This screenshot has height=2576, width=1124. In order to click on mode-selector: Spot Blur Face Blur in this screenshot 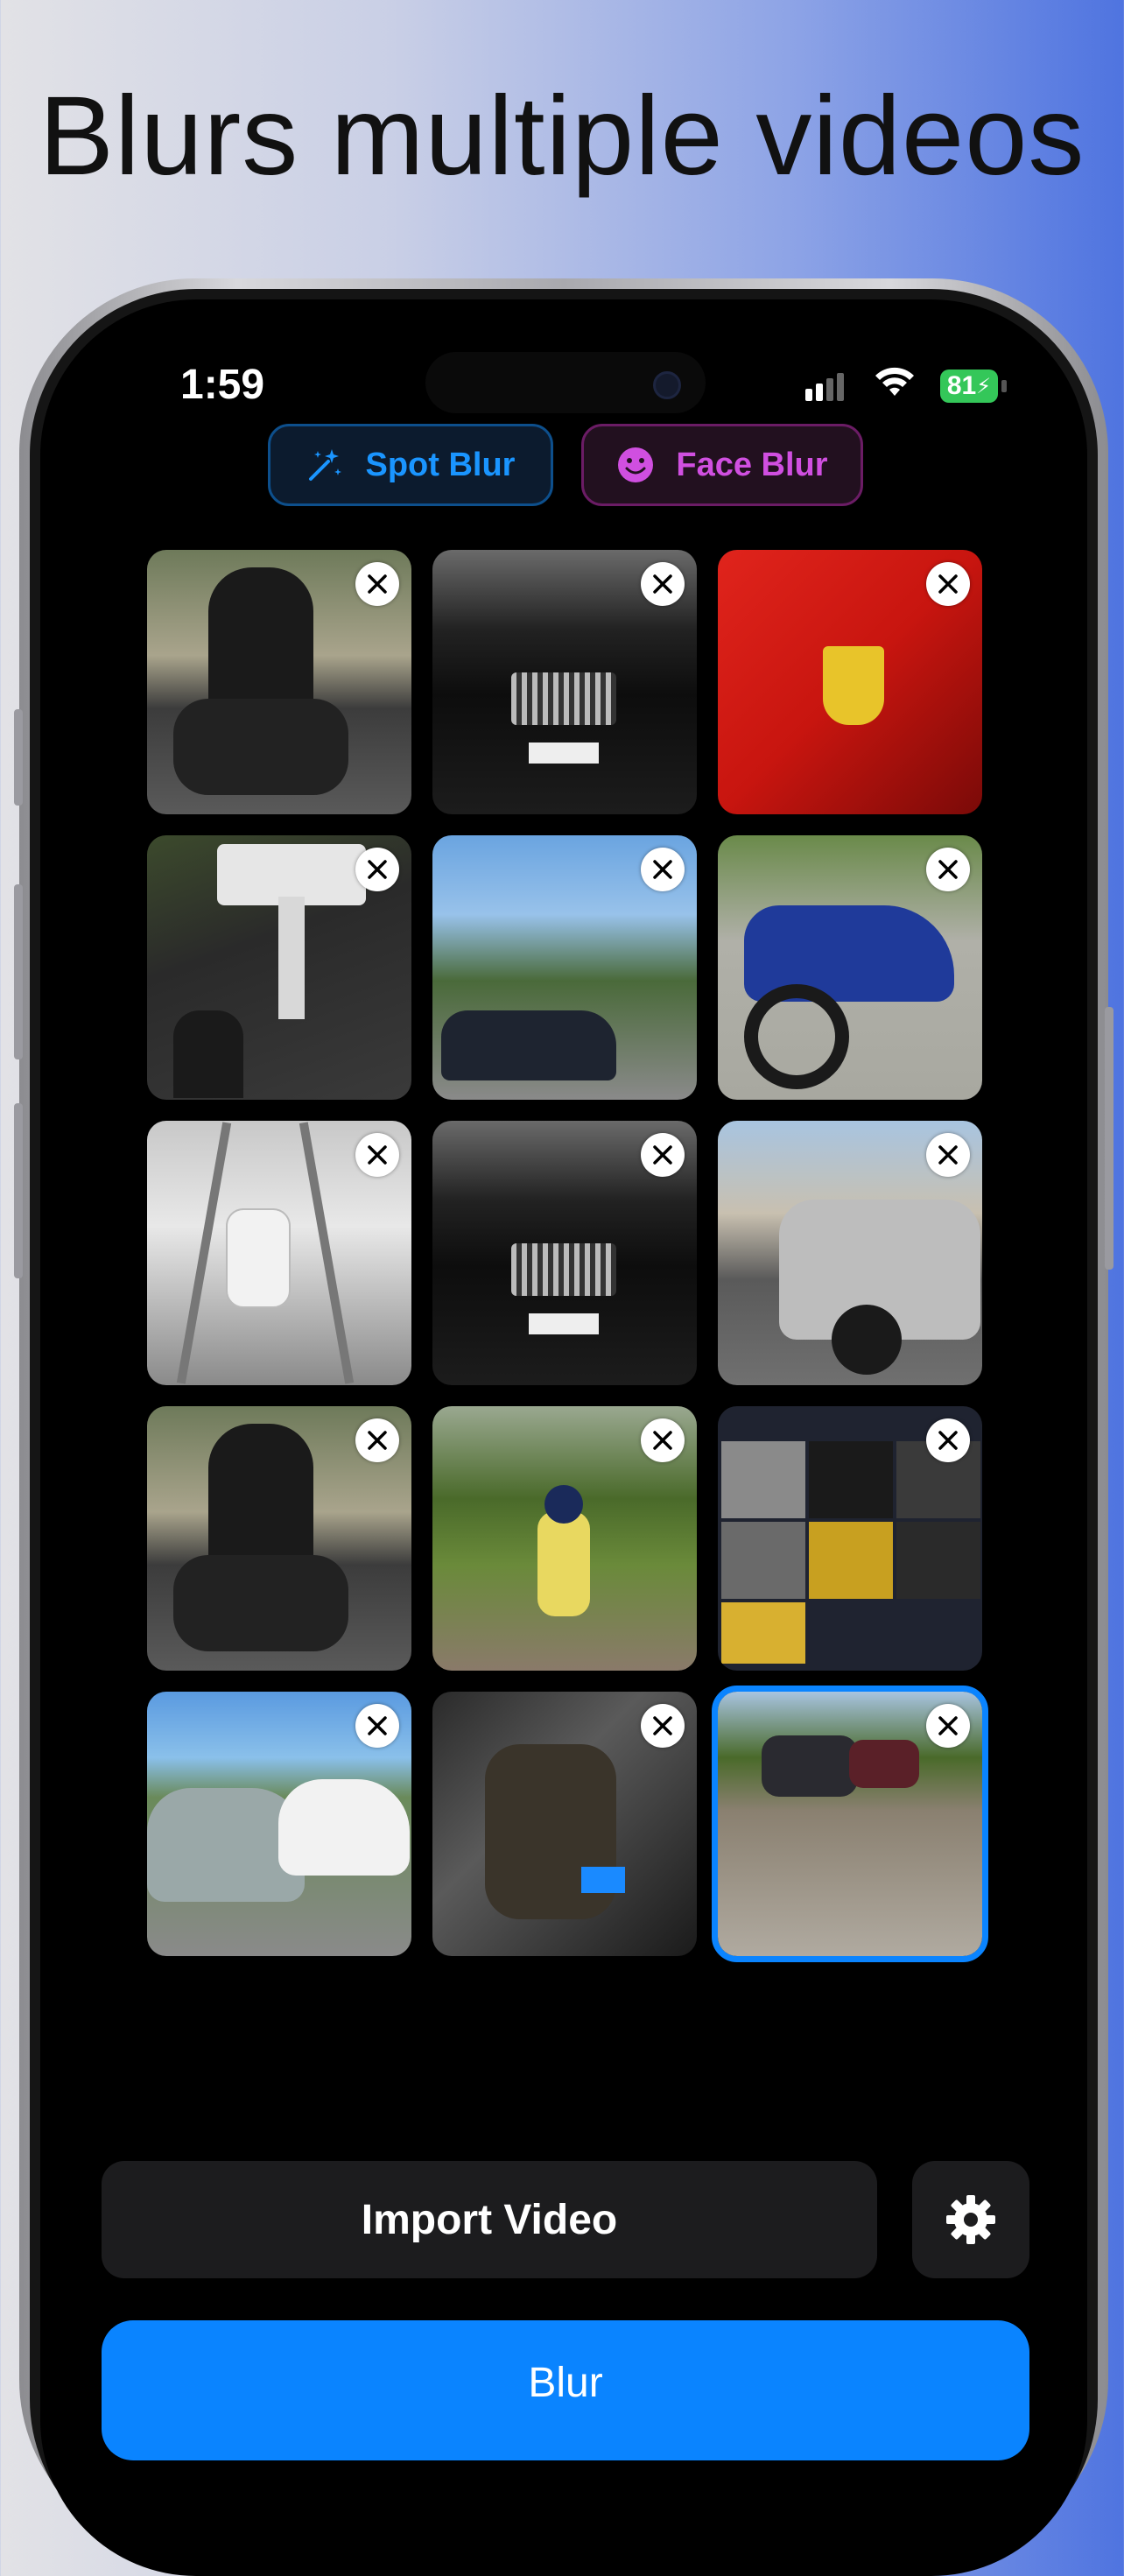, I will do `click(565, 462)`.